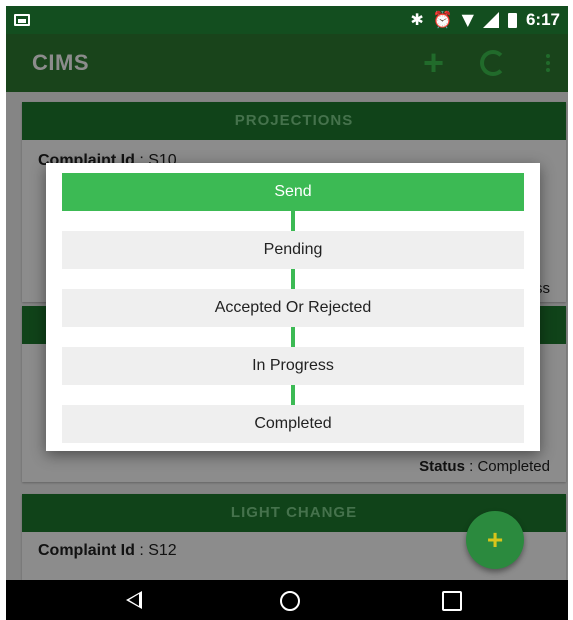  I want to click on navigation-bar, so click(287, 600).